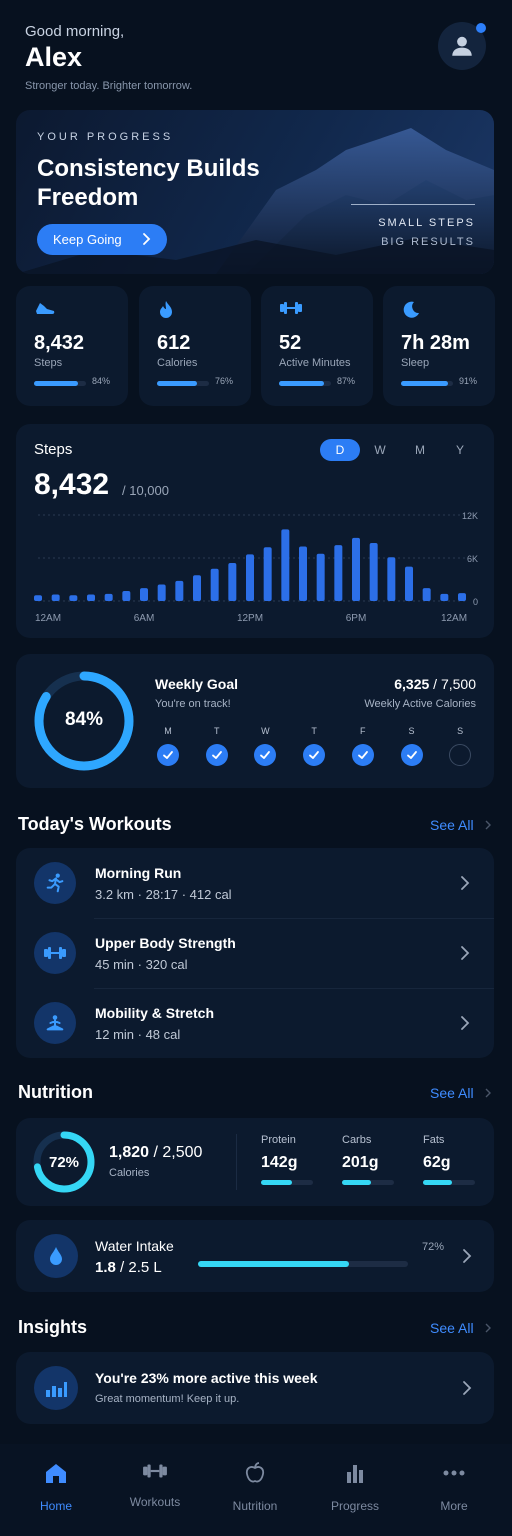 This screenshot has height=1536, width=512. What do you see at coordinates (72, 484) in the screenshot?
I see `steps-total: 8,432` at bounding box center [72, 484].